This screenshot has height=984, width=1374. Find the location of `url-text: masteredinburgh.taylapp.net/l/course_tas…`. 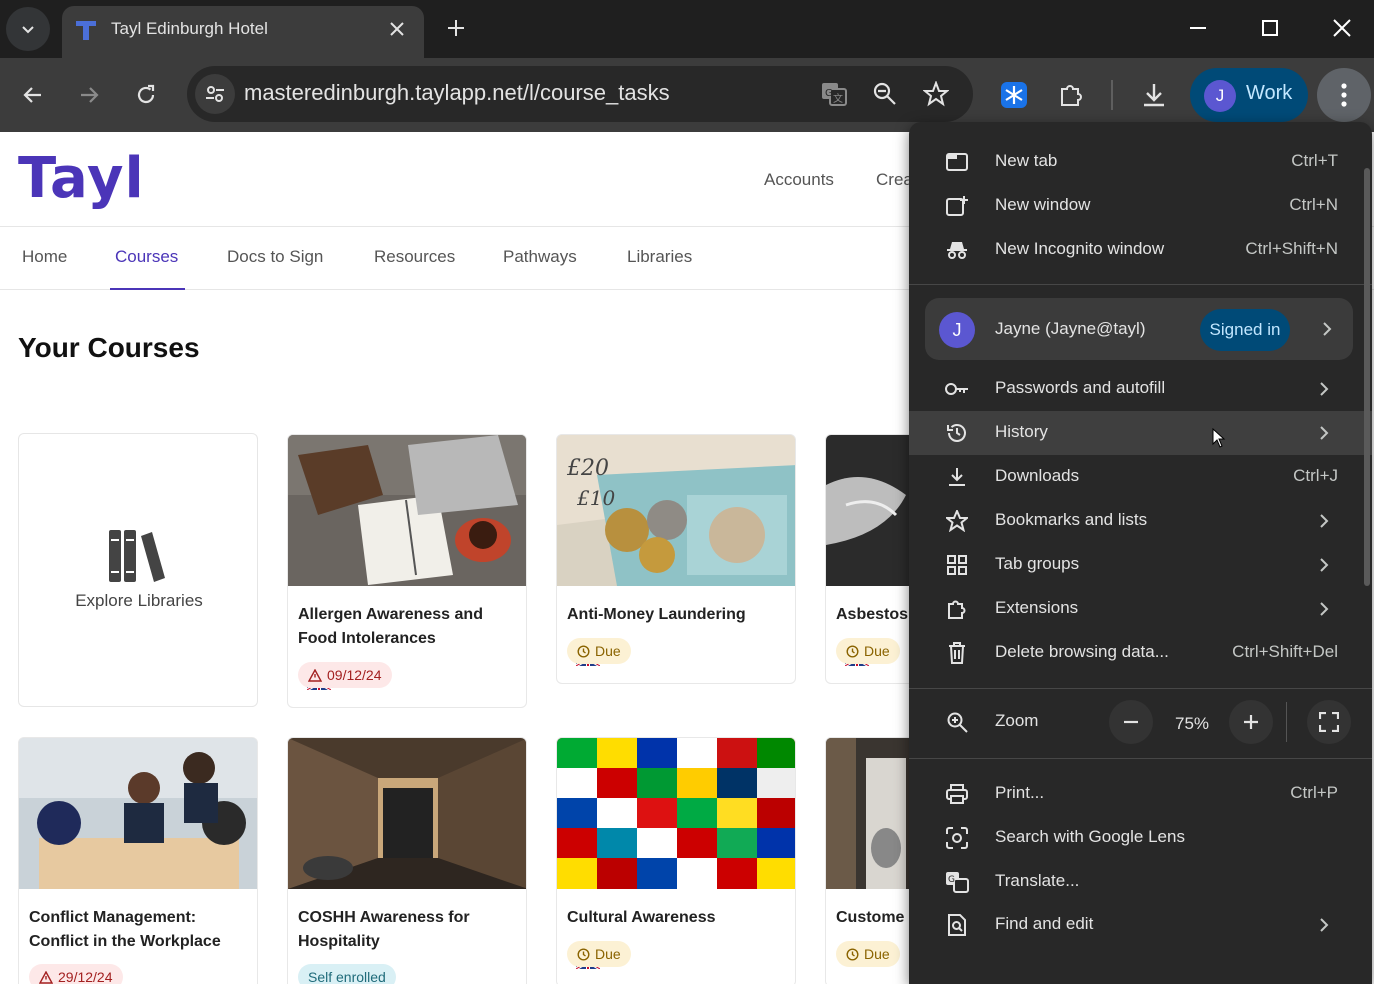

url-text: masteredinburgh.taylapp.net/l/course_tas… is located at coordinates (457, 93).